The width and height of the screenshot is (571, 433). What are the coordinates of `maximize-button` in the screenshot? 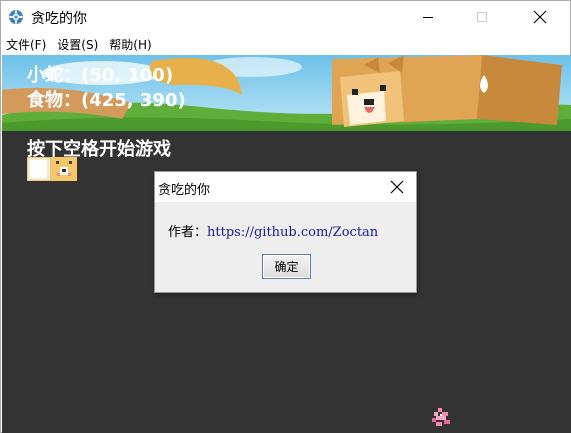 It's located at (482, 17).